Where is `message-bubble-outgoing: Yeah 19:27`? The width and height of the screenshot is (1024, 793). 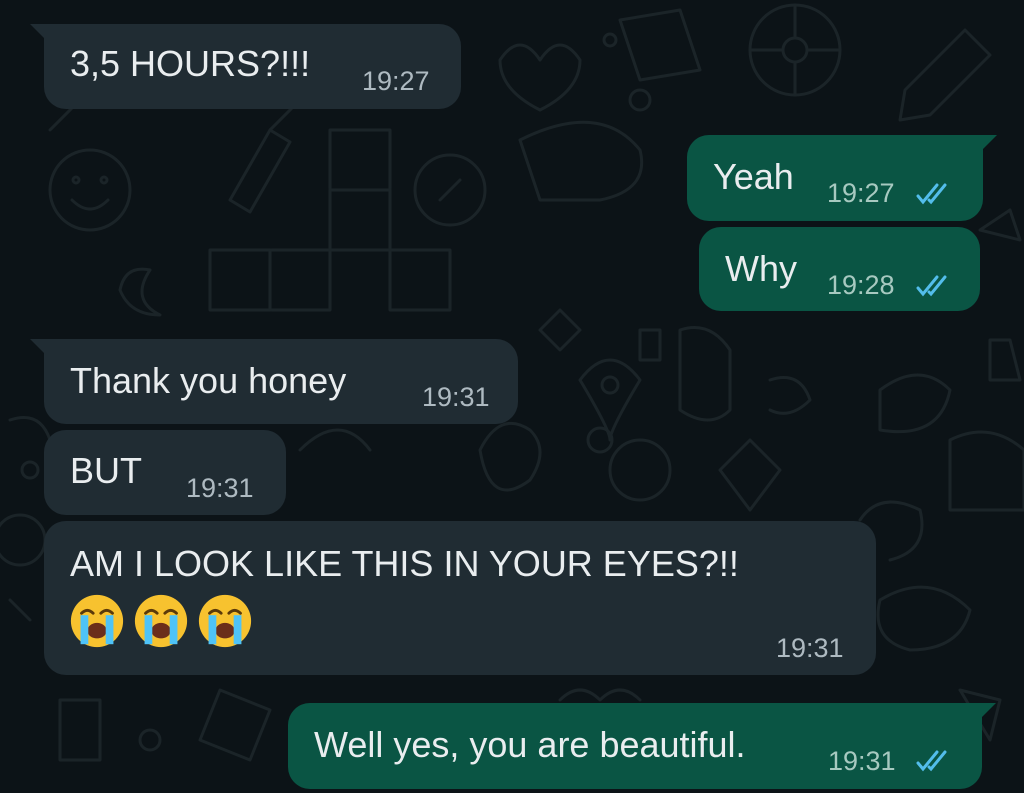 message-bubble-outgoing: Yeah 19:27 is located at coordinates (842, 178).